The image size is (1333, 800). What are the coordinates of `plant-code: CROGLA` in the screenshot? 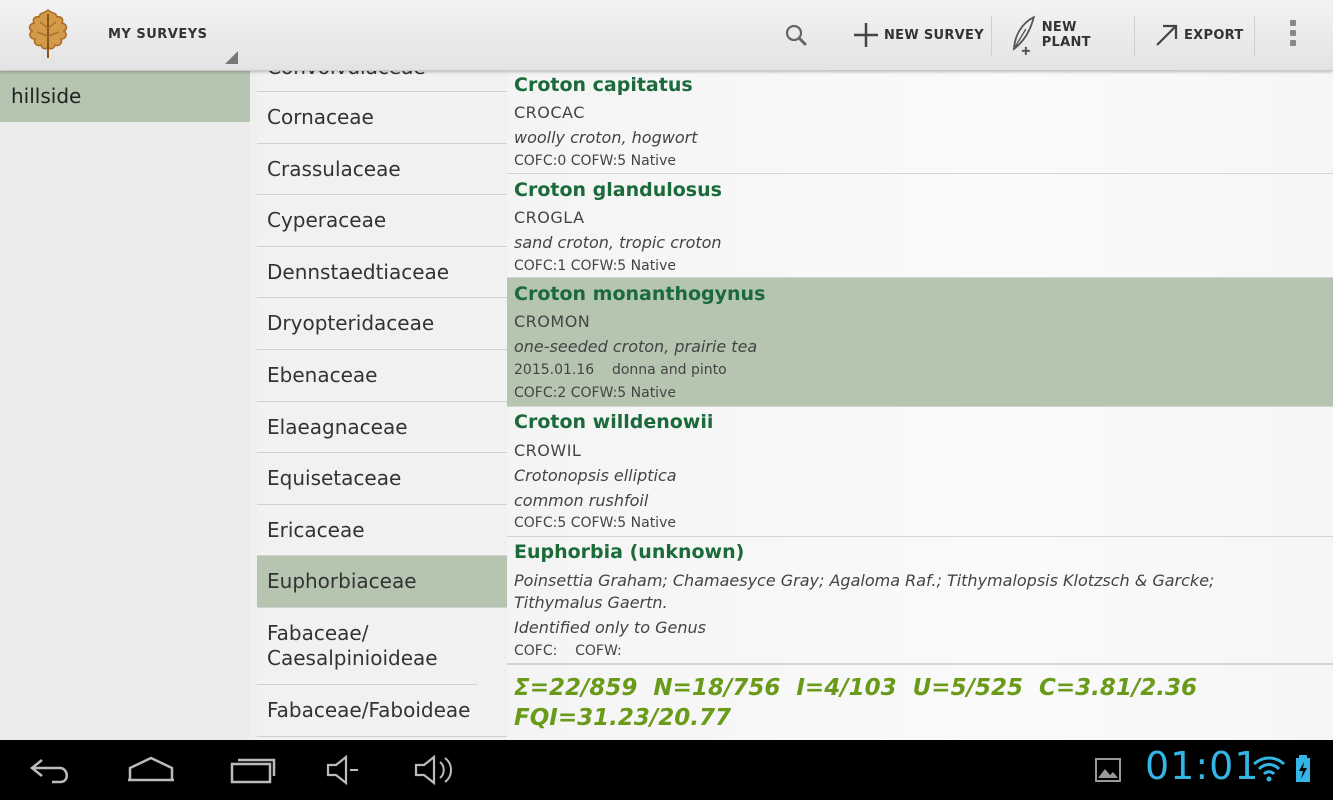 It's located at (549, 217).